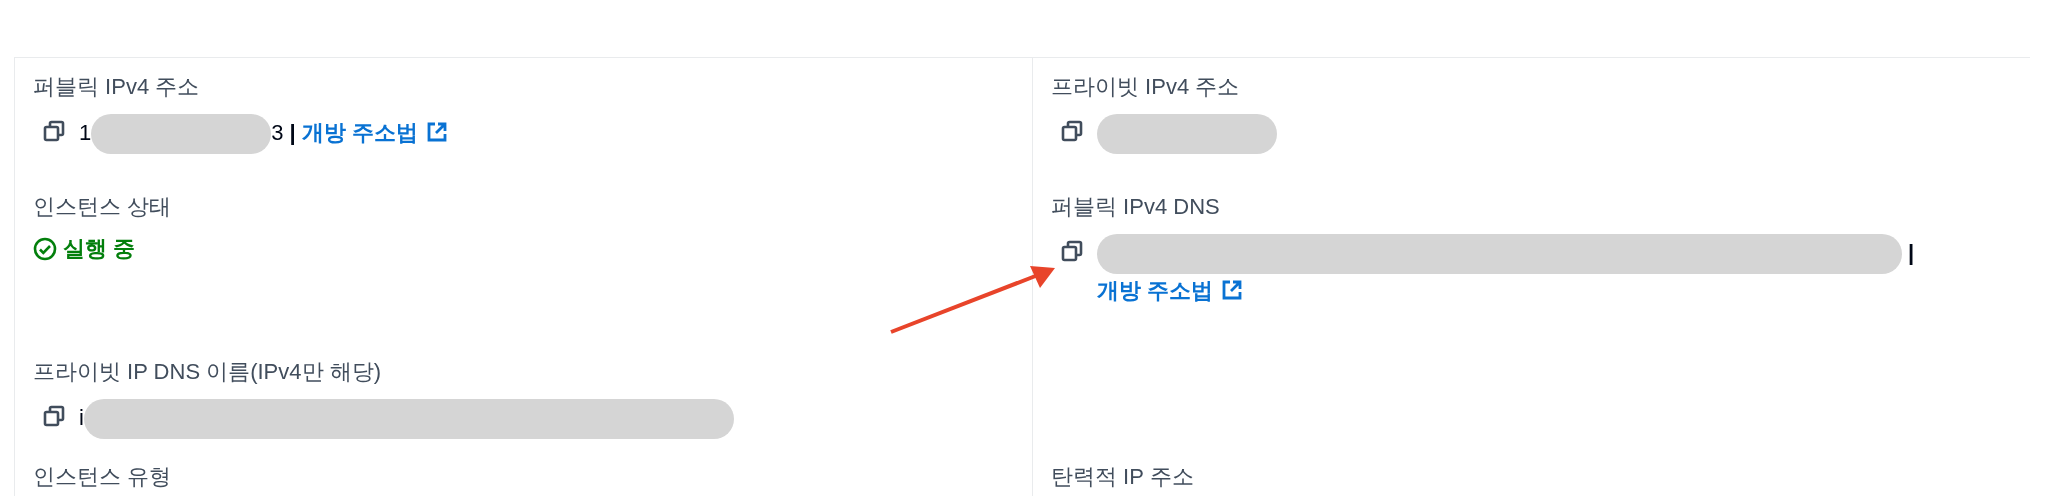 This screenshot has height=496, width=2050. What do you see at coordinates (103, 477) in the screenshot?
I see `field-label: 인스턴스 유형` at bounding box center [103, 477].